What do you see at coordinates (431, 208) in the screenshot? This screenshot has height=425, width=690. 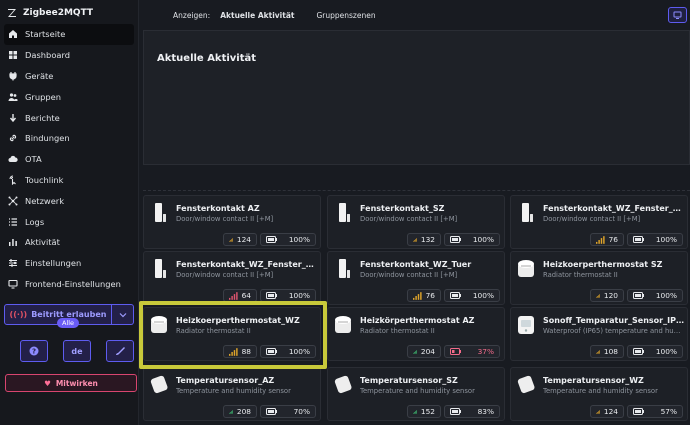 I see `device-name: Fensterkontakt_SZ` at bounding box center [431, 208].